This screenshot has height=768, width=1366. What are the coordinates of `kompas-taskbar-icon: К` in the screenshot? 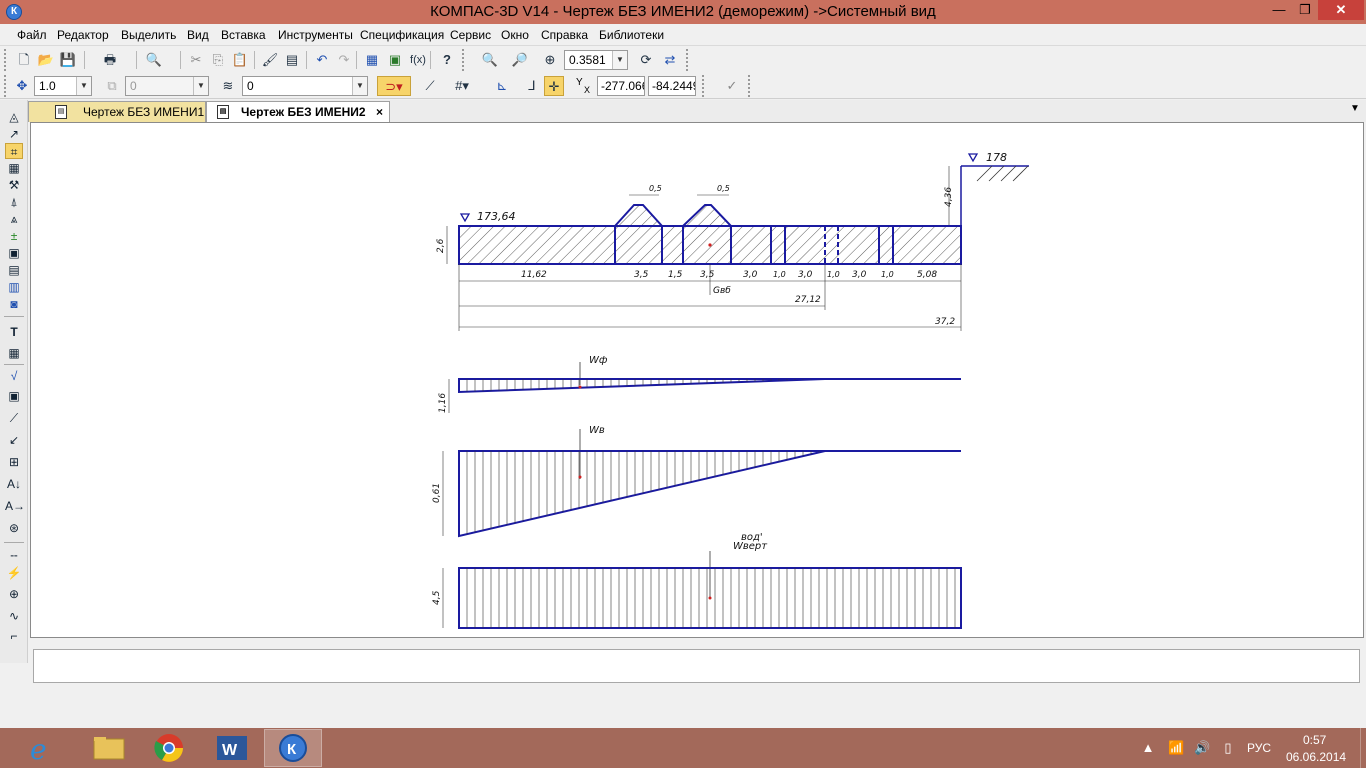 It's located at (293, 748).